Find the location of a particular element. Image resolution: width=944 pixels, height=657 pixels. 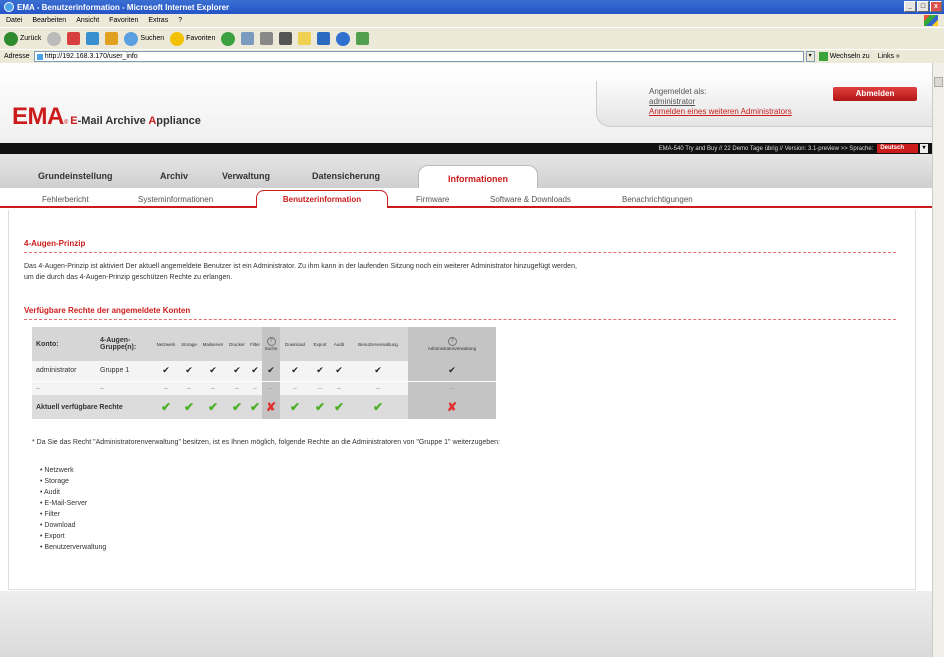

address-dropdown-icon: ▾ is located at coordinates (810, 56).